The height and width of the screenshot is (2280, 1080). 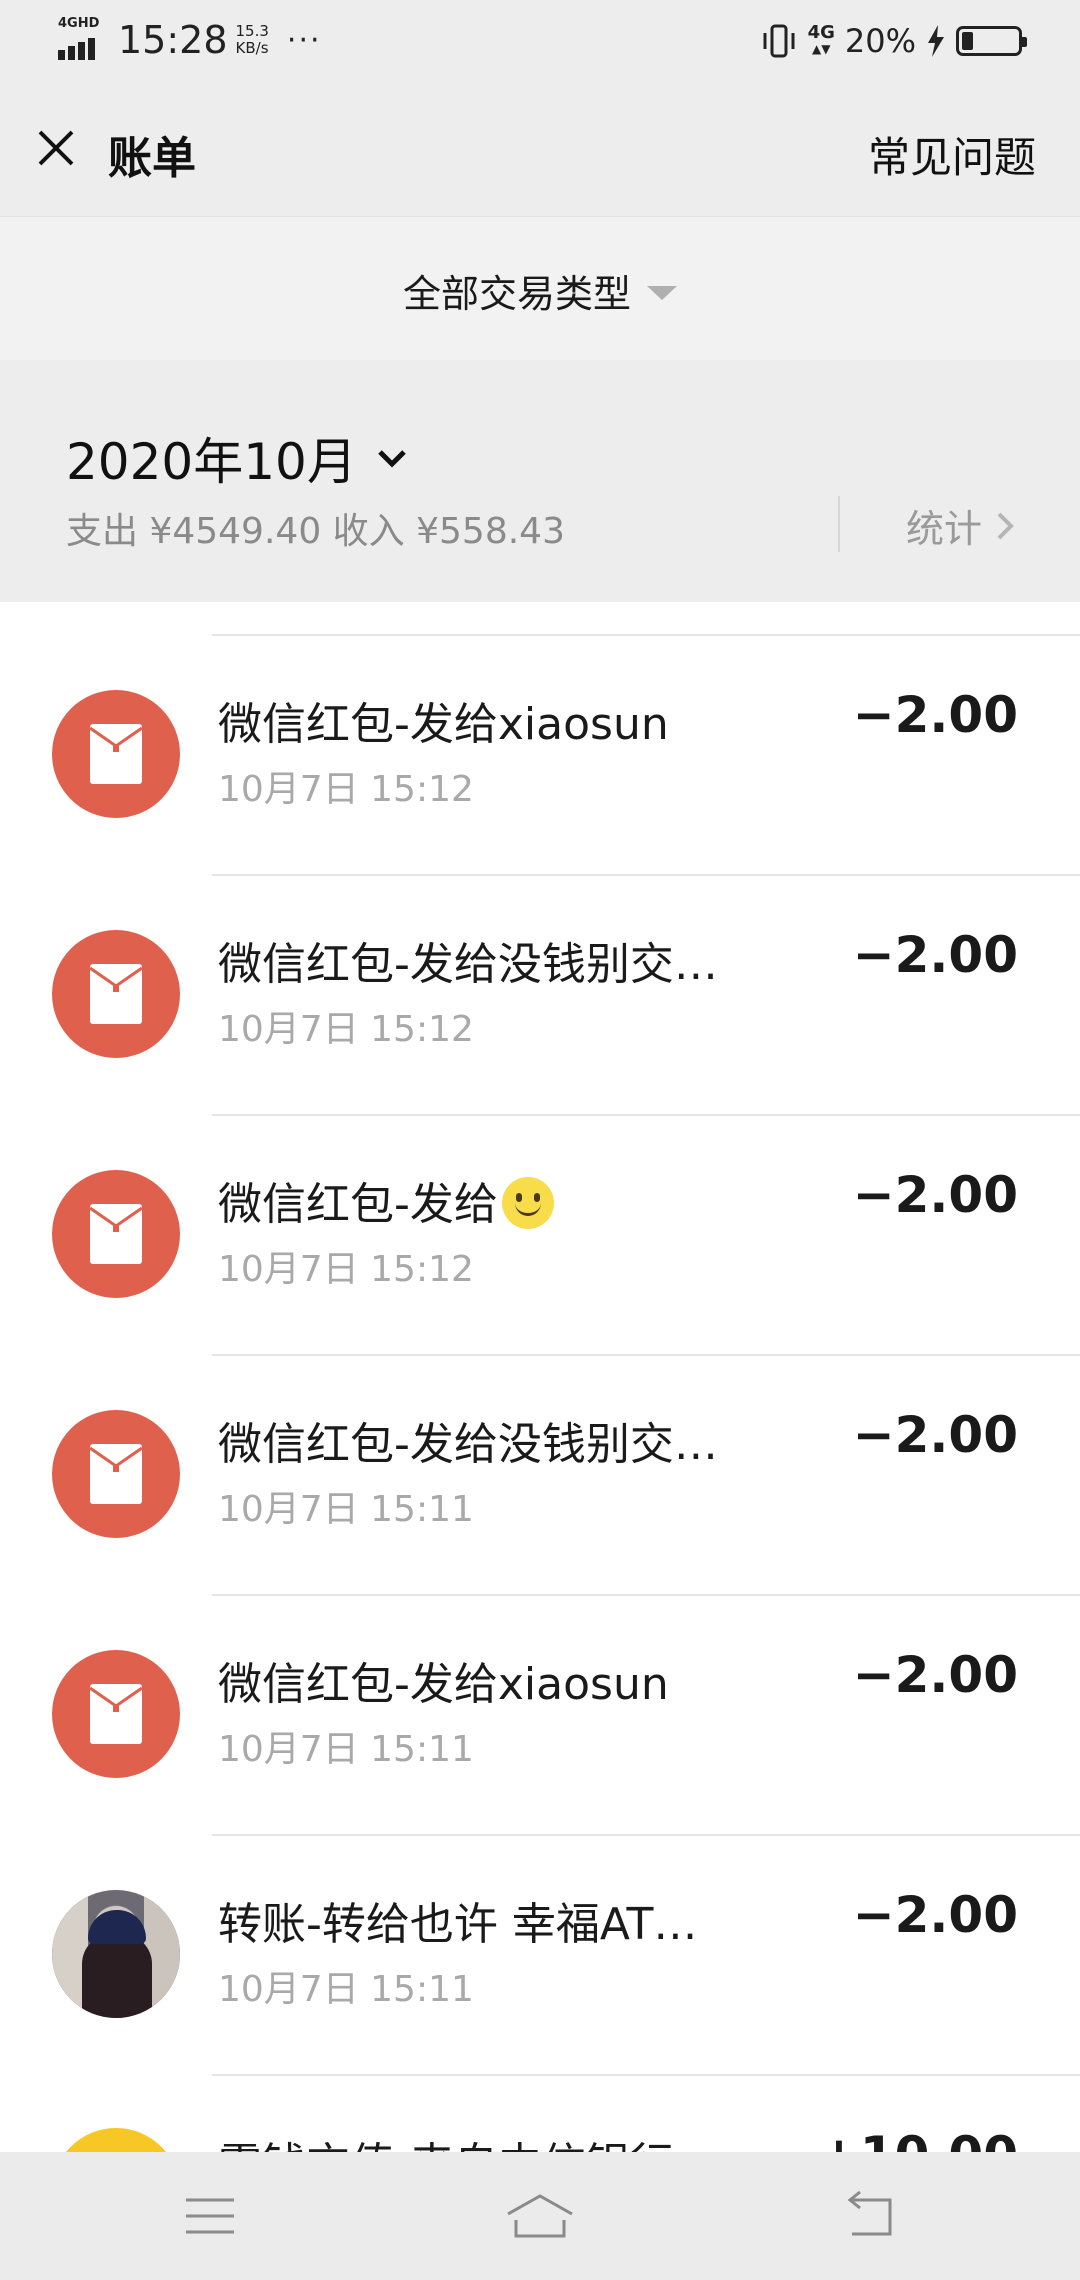 What do you see at coordinates (81, 38) in the screenshot?
I see `cell-signal-icon: 4GHD` at bounding box center [81, 38].